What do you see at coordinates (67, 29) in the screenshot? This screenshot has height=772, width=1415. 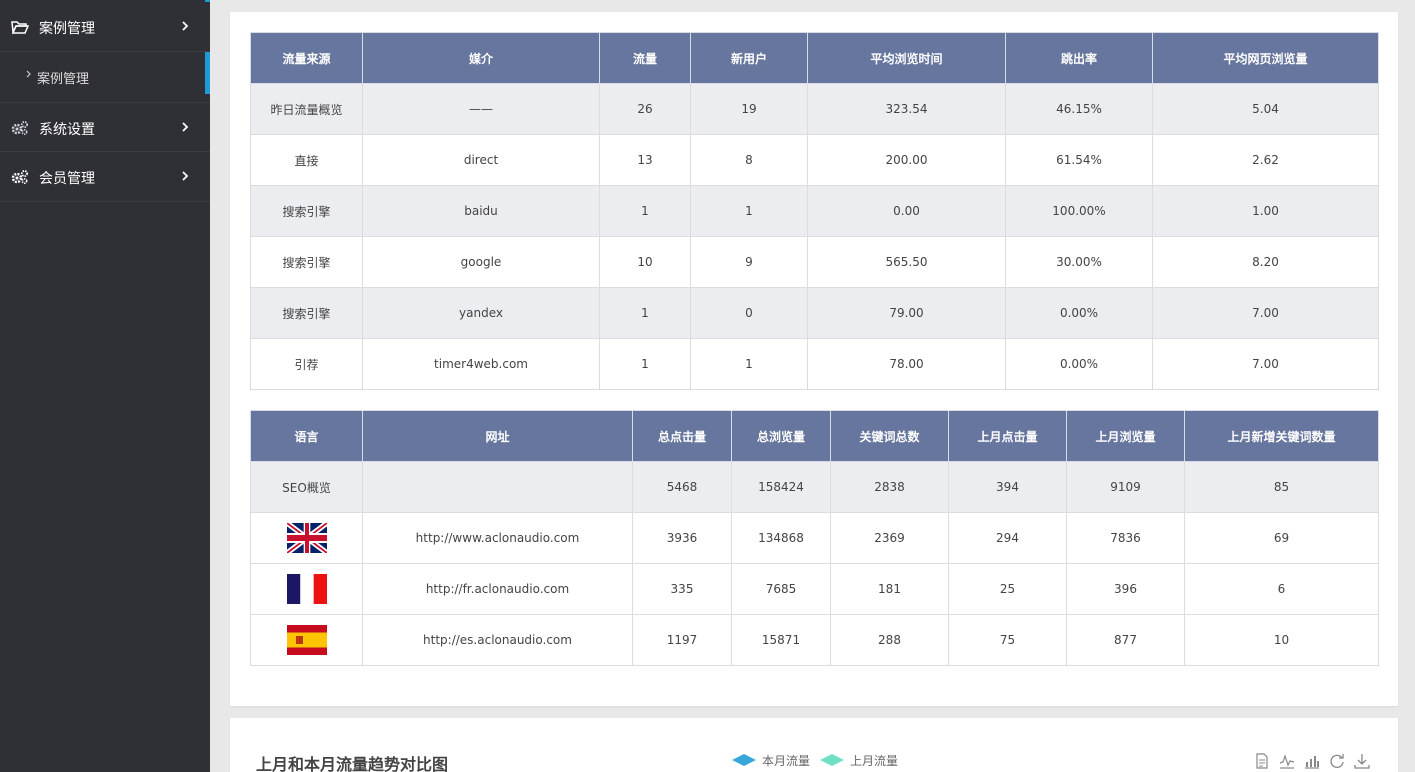 I see `sidebar-item-label: 案例管理` at bounding box center [67, 29].